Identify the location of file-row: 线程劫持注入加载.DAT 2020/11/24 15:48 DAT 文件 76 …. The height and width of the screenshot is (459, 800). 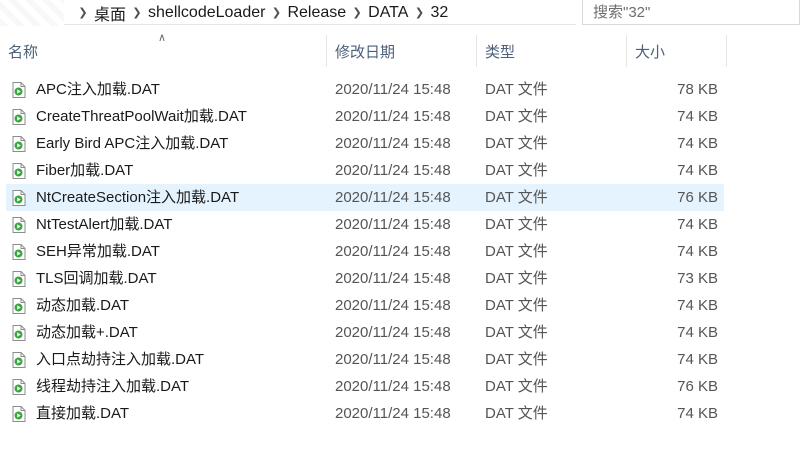
(365, 386).